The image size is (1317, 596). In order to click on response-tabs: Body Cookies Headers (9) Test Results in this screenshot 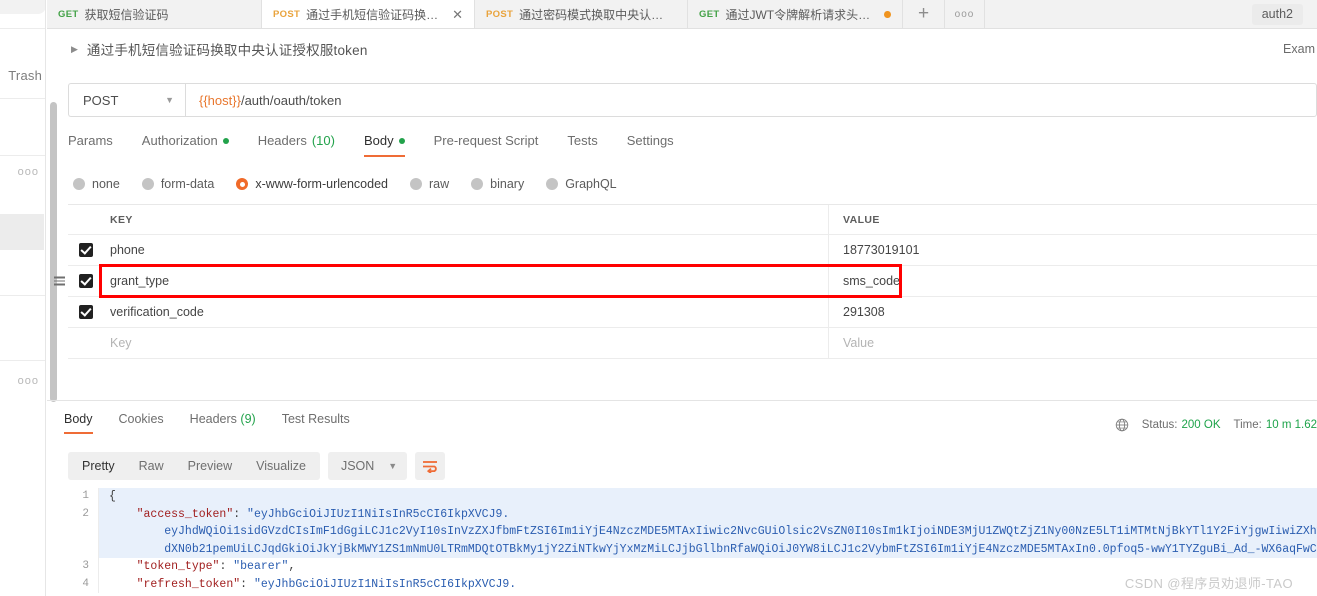, I will do `click(220, 423)`.